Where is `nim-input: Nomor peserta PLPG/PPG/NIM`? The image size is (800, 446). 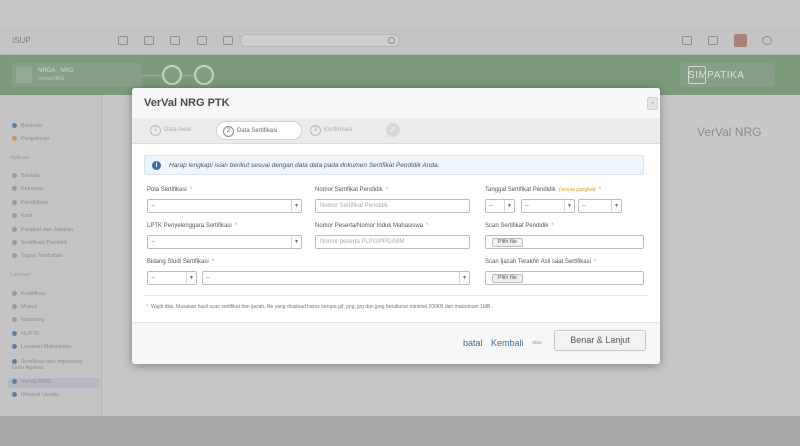 nim-input: Nomor peserta PLPG/PPG/NIM is located at coordinates (392, 242).